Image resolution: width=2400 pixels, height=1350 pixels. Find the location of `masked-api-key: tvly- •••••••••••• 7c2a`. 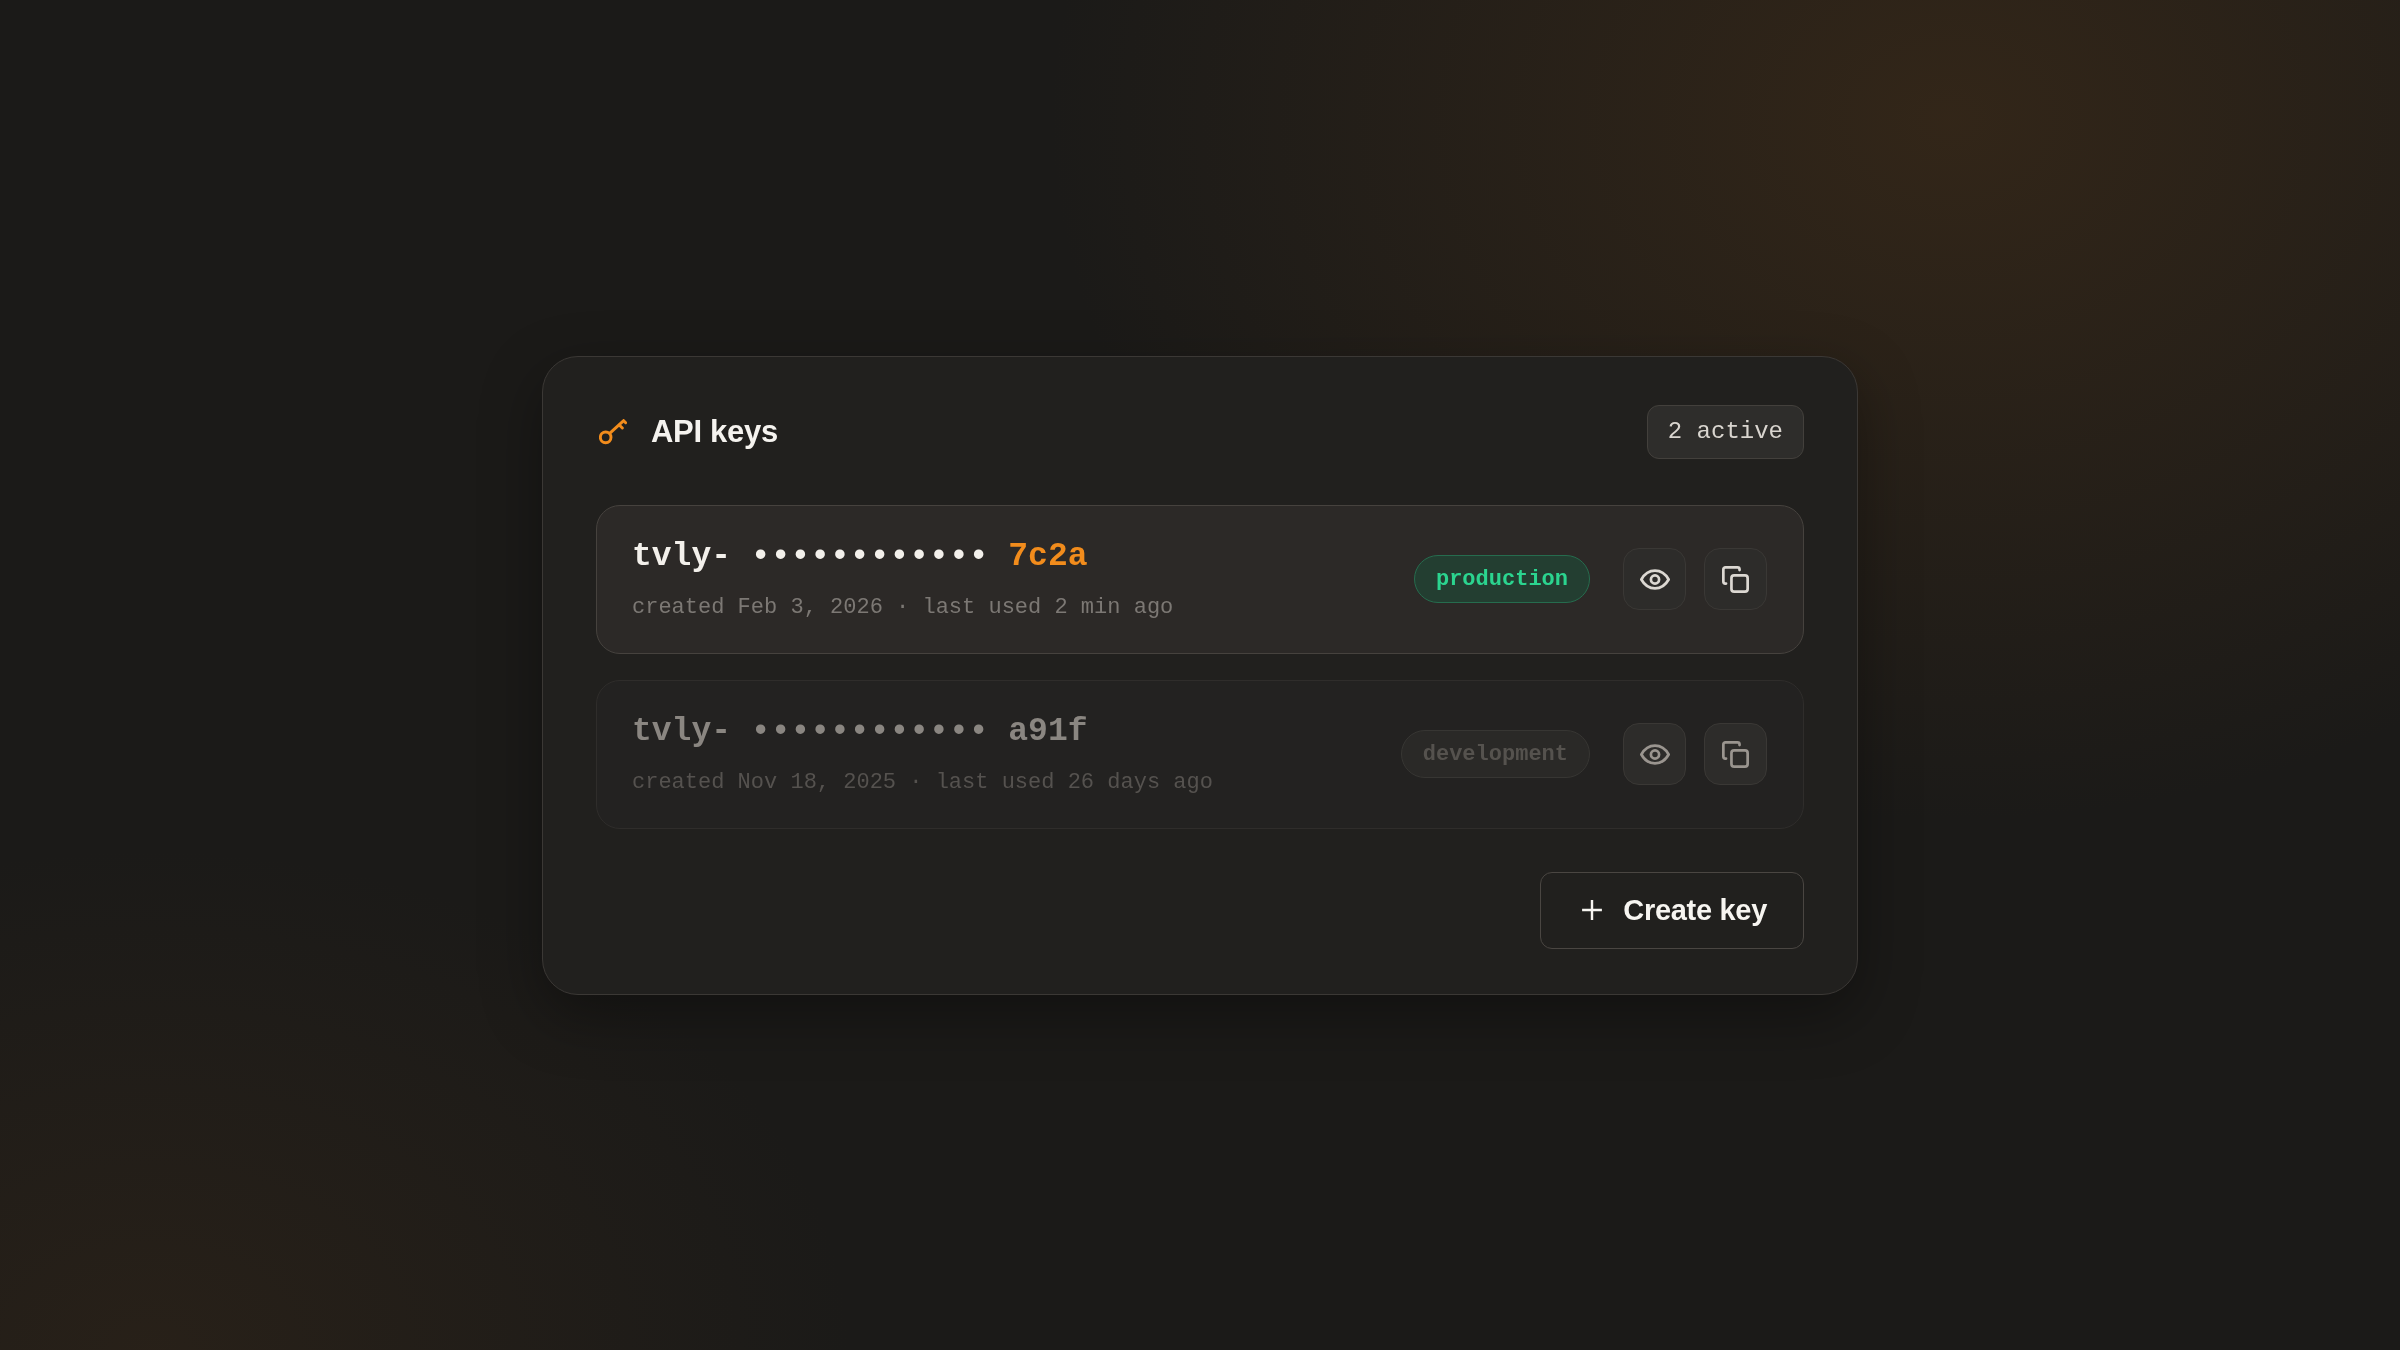

masked-api-key: tvly- •••••••••••• 7c2a is located at coordinates (903, 557).